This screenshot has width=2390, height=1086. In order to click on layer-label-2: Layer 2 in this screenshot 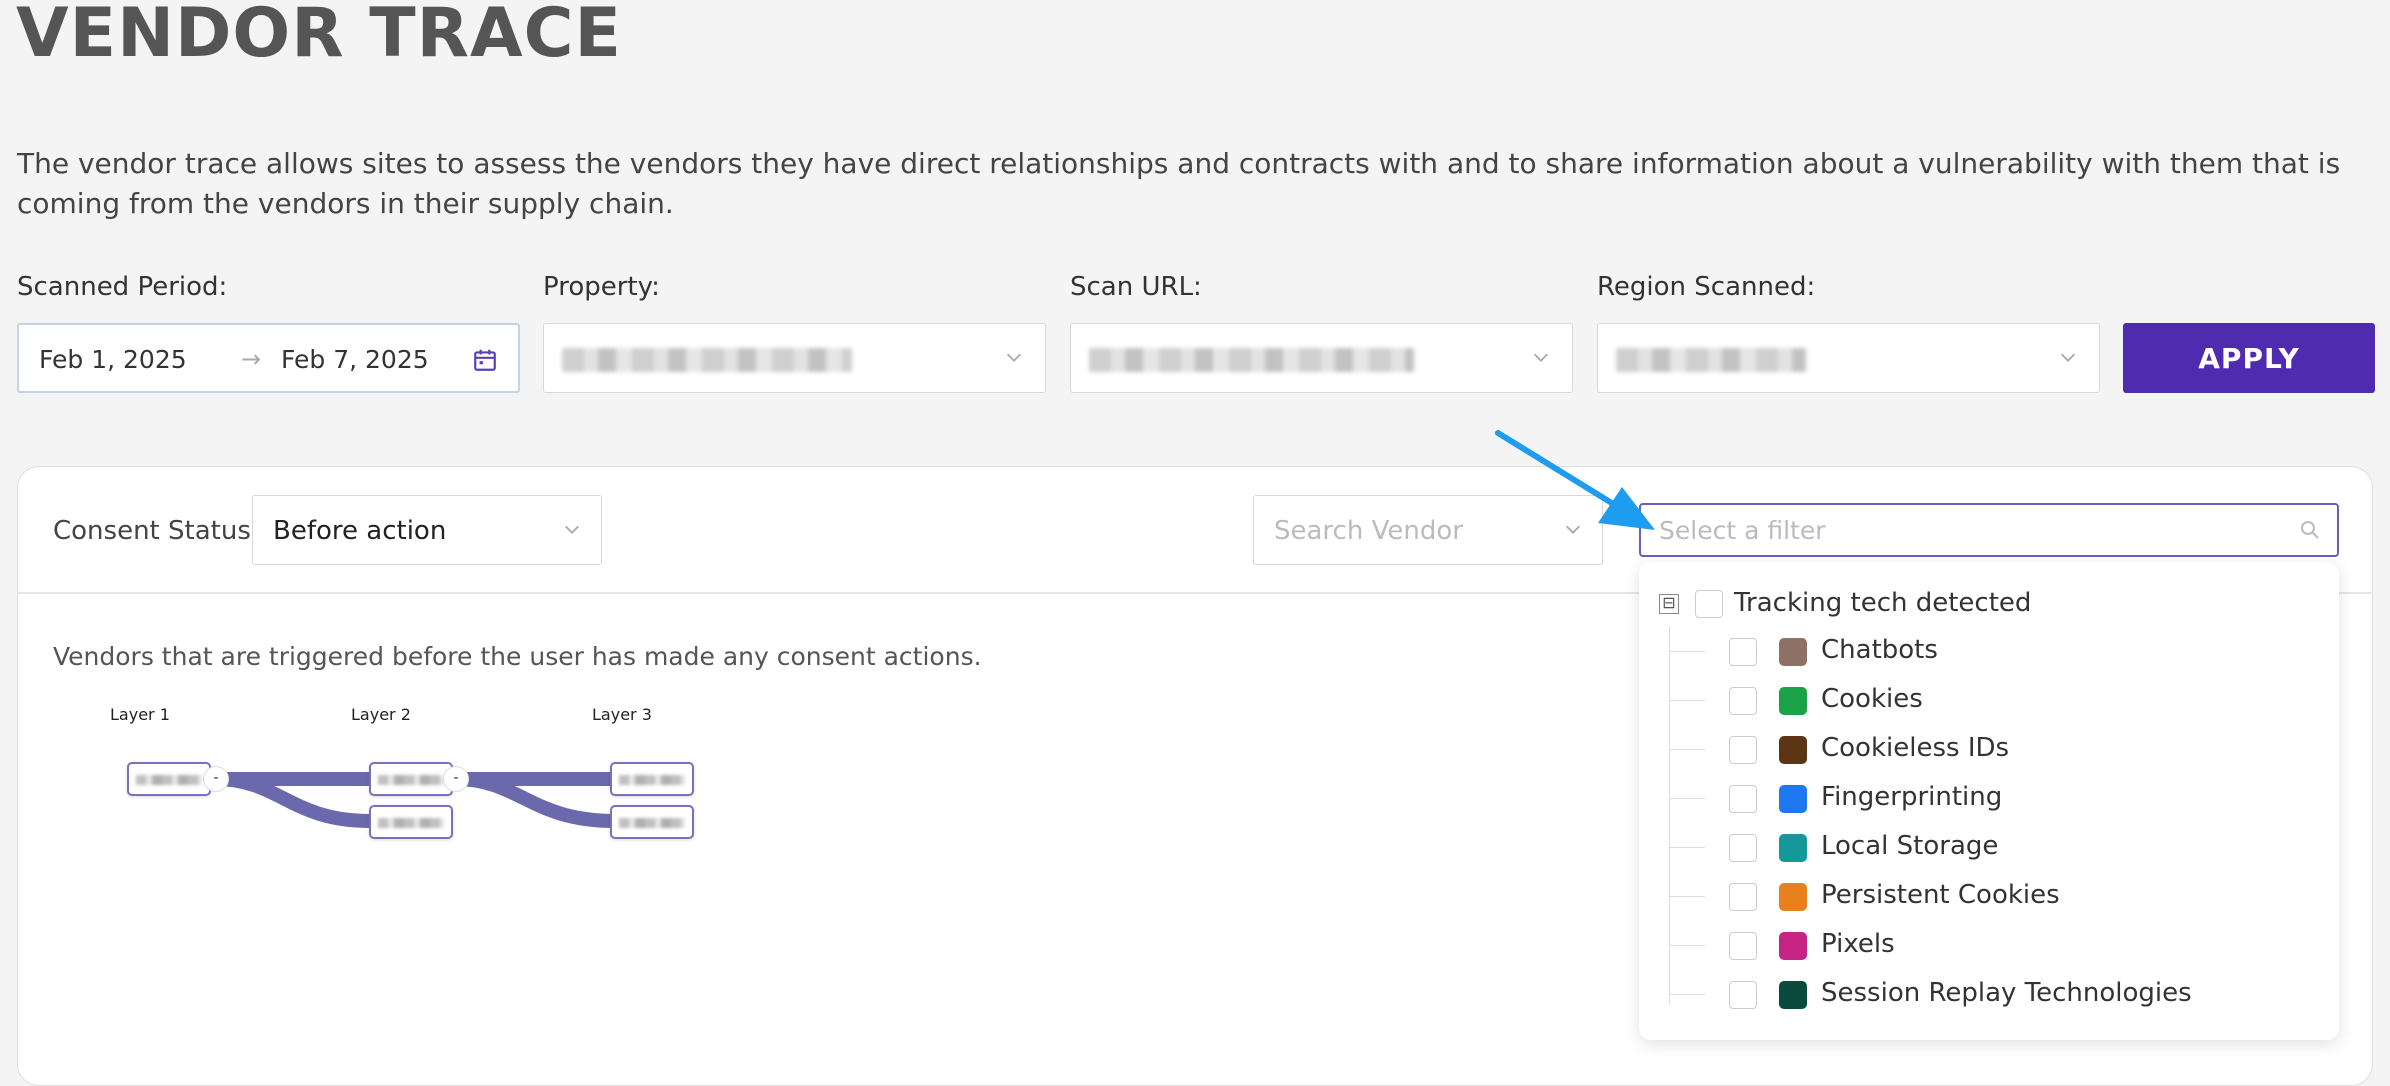, I will do `click(381, 714)`.